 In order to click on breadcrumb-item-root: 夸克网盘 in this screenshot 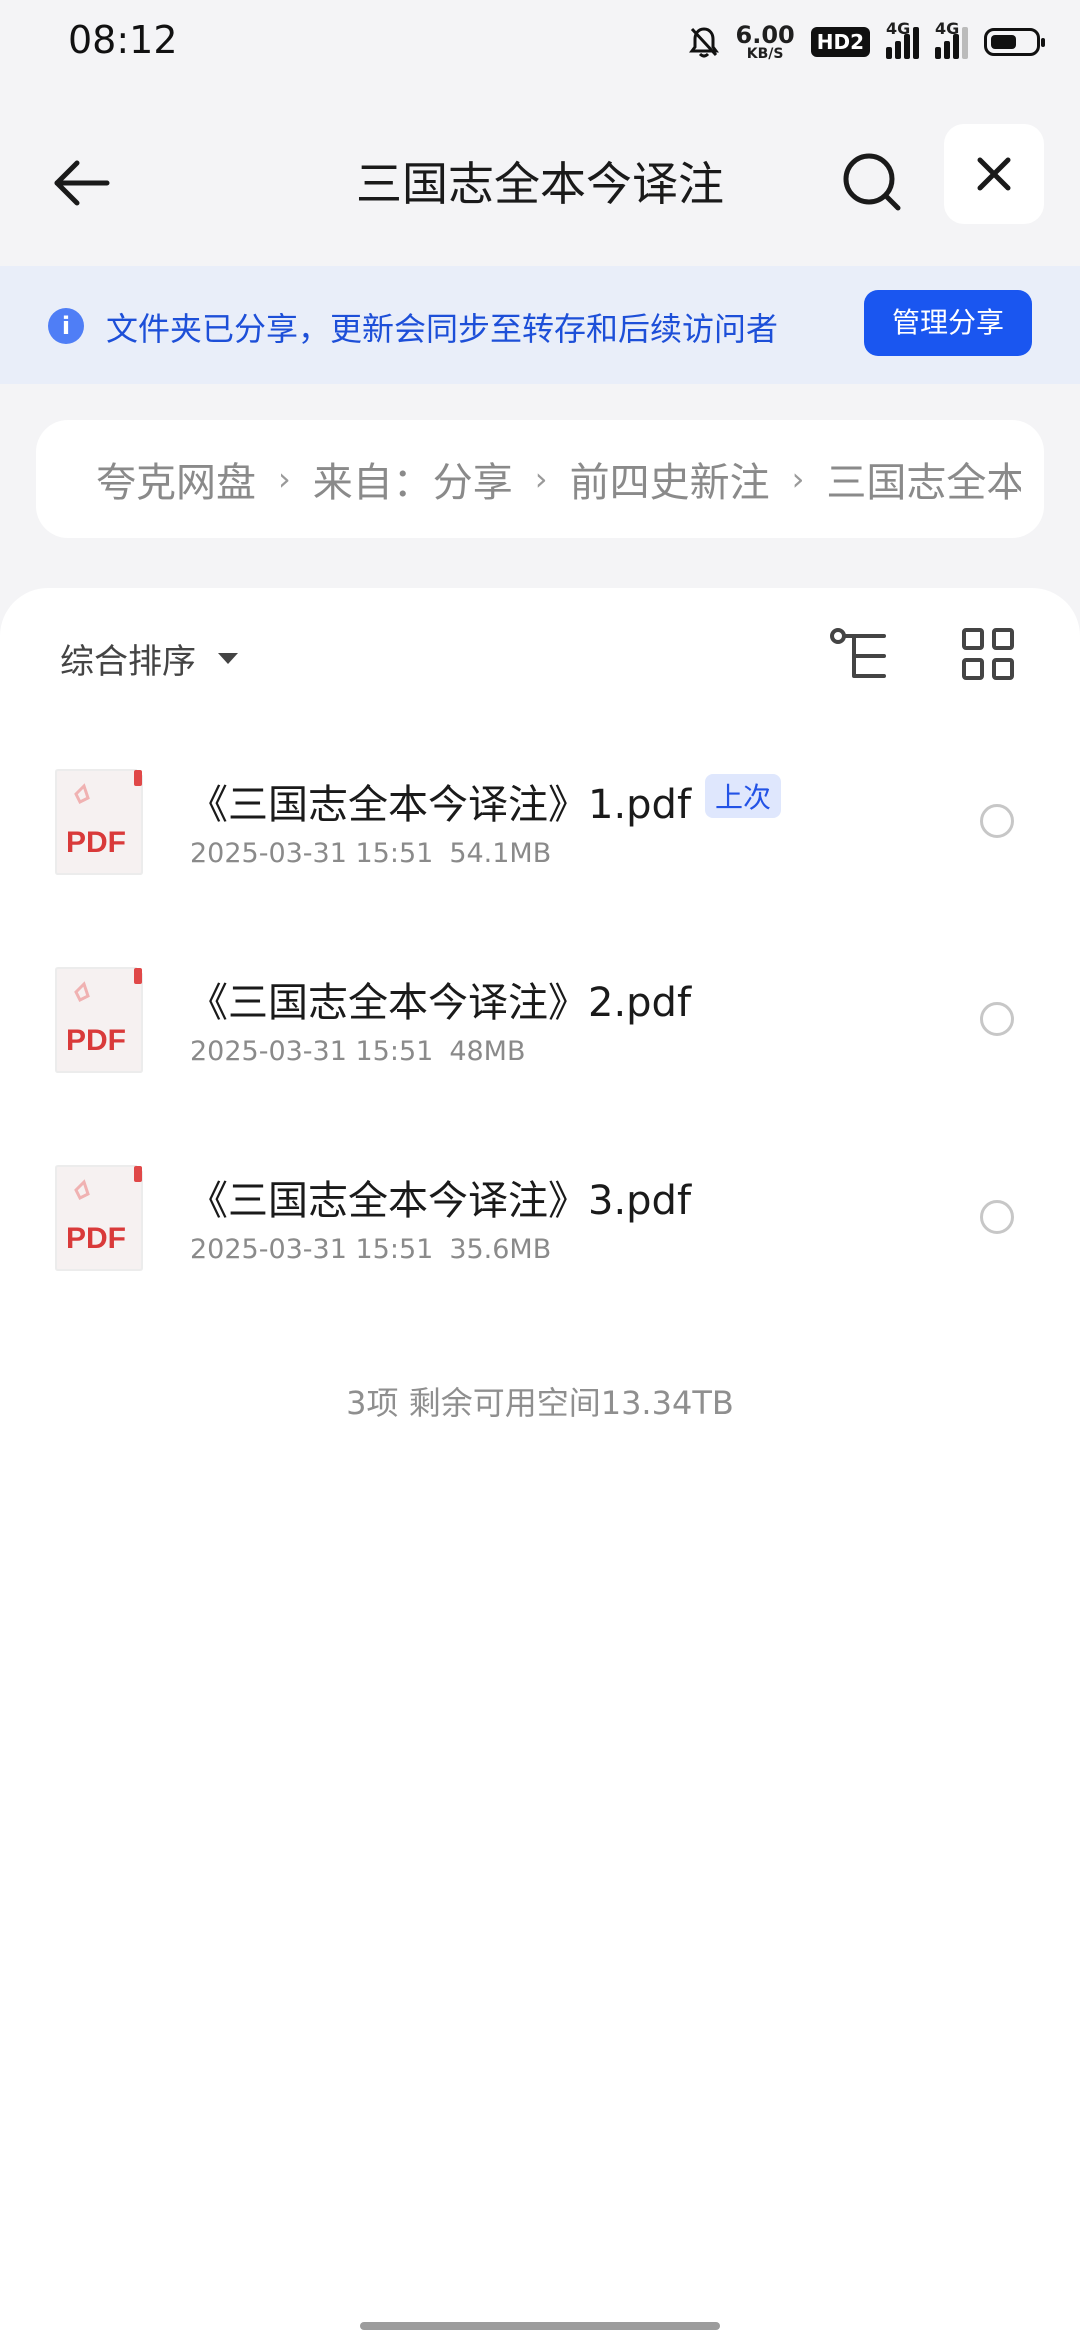, I will do `click(176, 479)`.